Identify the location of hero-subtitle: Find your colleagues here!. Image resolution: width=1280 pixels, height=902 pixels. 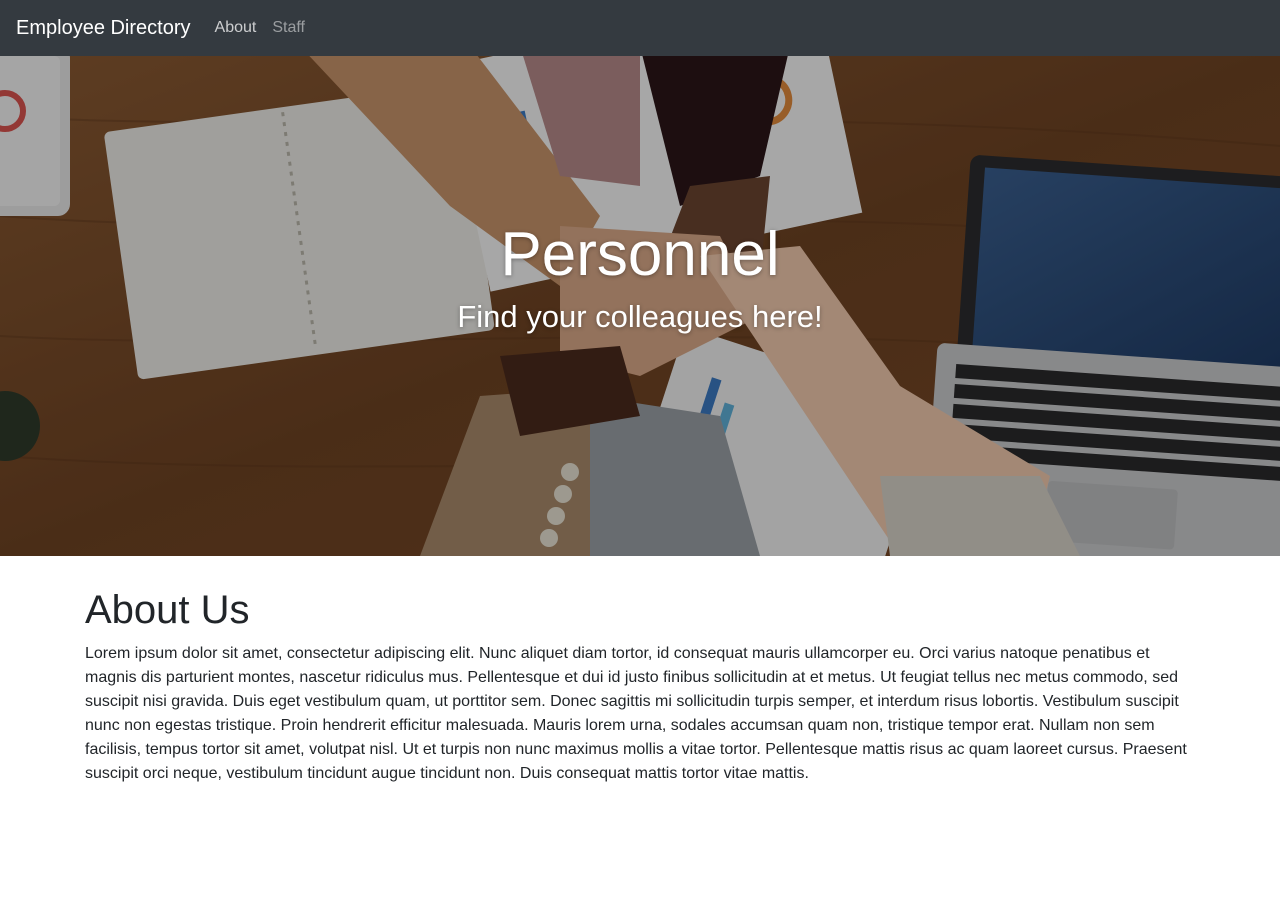
(640, 316).